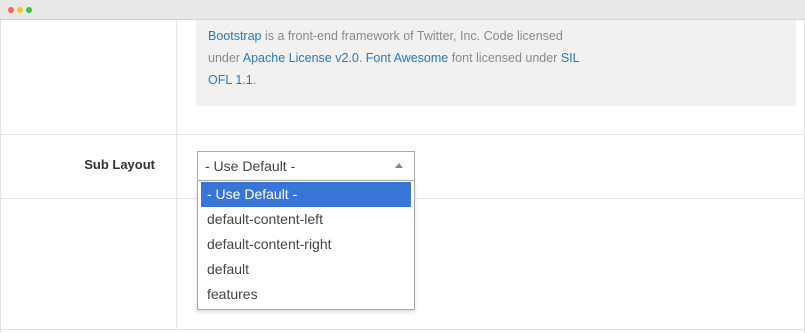 The height and width of the screenshot is (333, 805). What do you see at coordinates (235, 36) in the screenshot?
I see `bootstrap-link: Bootstrap` at bounding box center [235, 36].